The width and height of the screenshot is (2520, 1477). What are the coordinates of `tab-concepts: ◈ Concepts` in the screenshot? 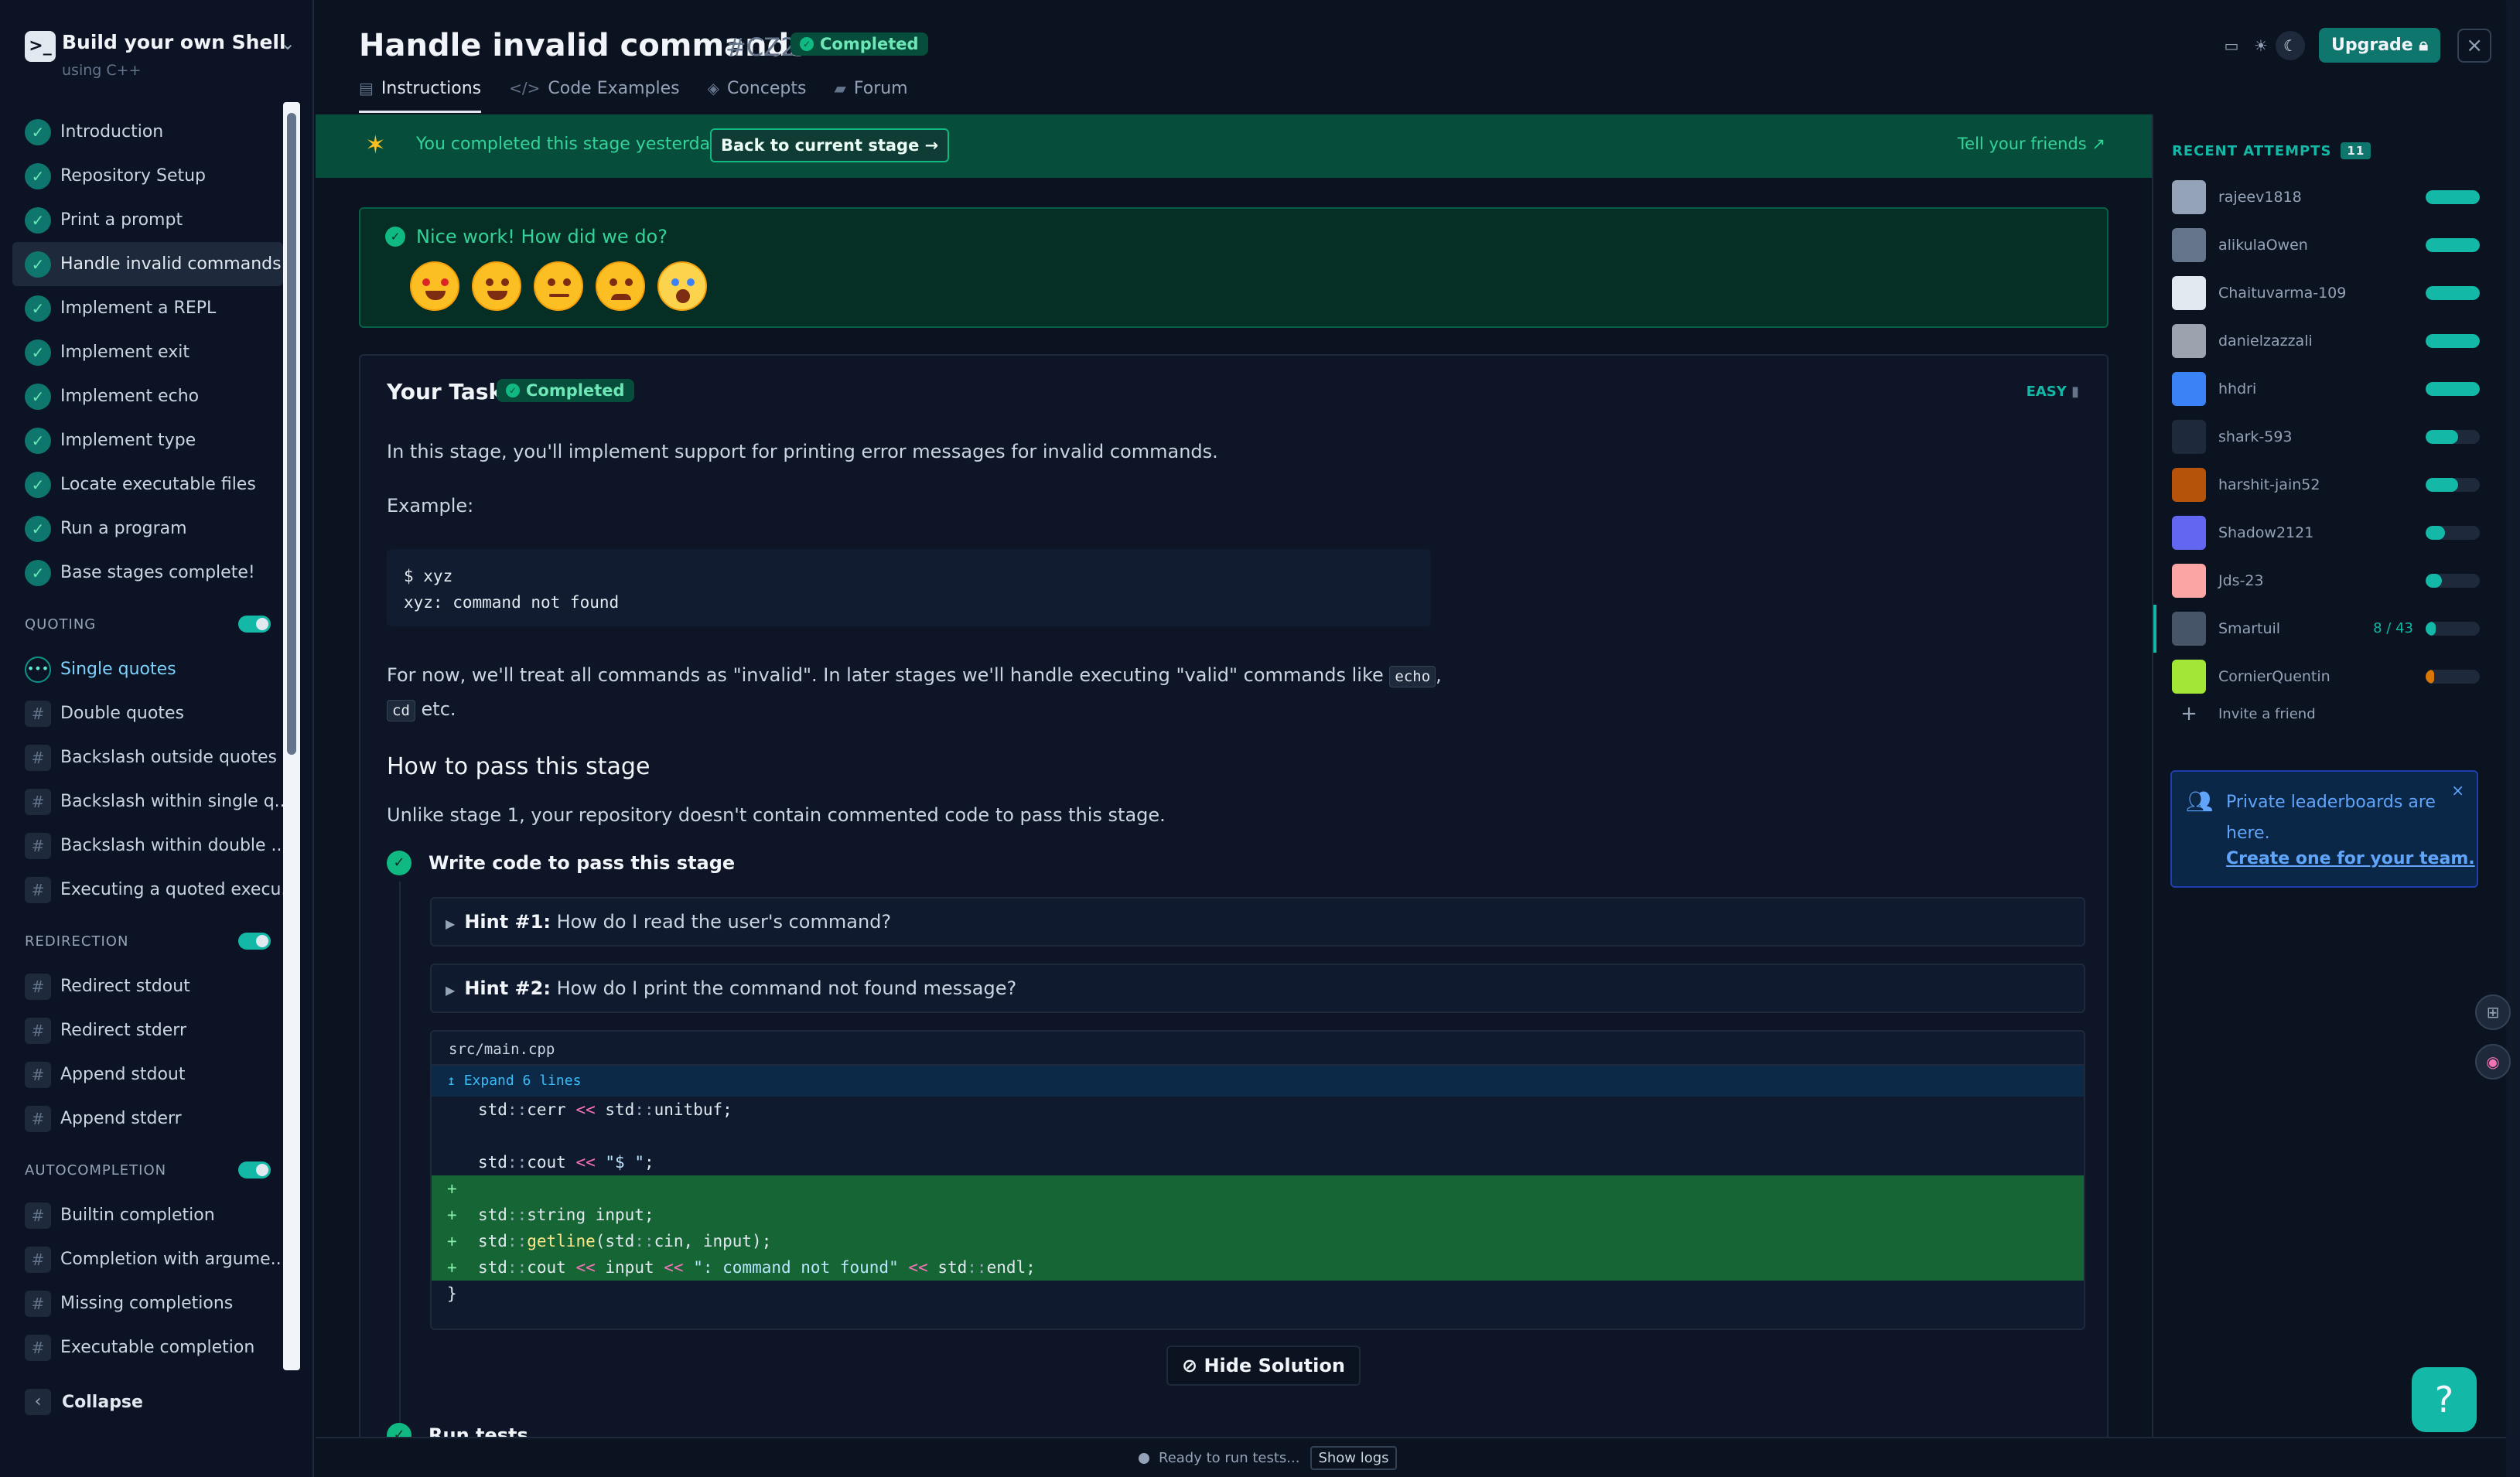 It's located at (758, 94).